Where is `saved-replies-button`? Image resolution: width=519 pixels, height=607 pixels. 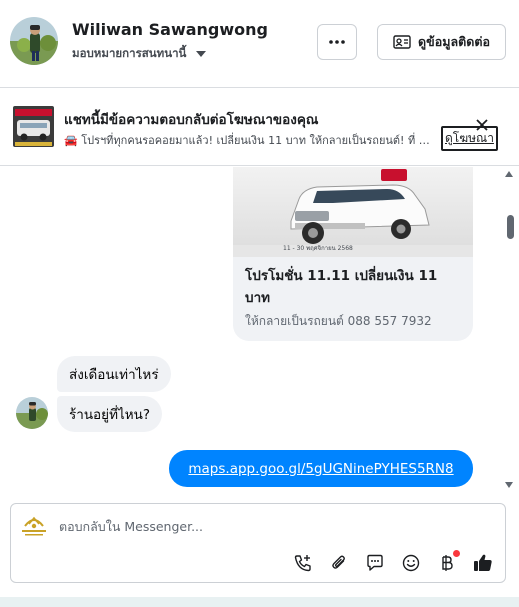
saved-replies-button is located at coordinates (375, 563).